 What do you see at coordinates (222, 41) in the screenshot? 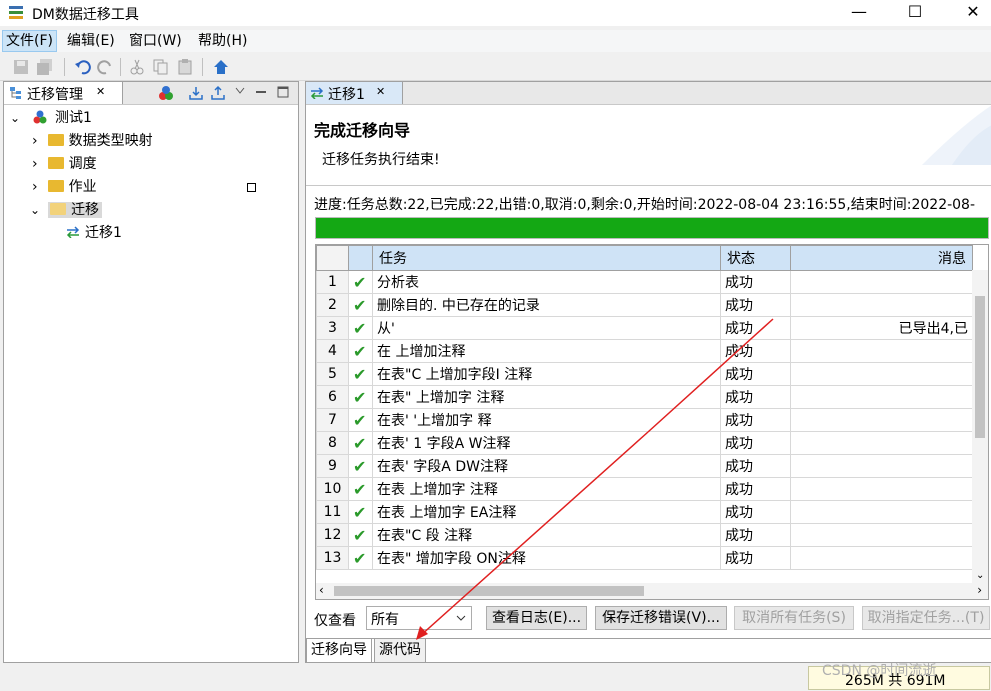
I see `menu-help: 帮助(H)` at bounding box center [222, 41].